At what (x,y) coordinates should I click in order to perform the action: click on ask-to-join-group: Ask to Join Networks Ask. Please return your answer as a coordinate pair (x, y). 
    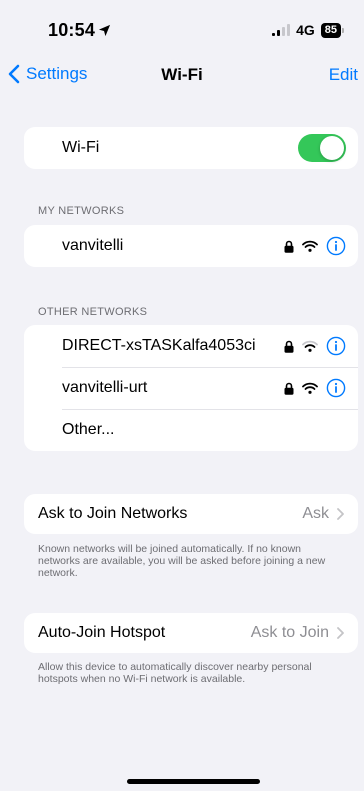
    Looking at the image, I should click on (191, 514).